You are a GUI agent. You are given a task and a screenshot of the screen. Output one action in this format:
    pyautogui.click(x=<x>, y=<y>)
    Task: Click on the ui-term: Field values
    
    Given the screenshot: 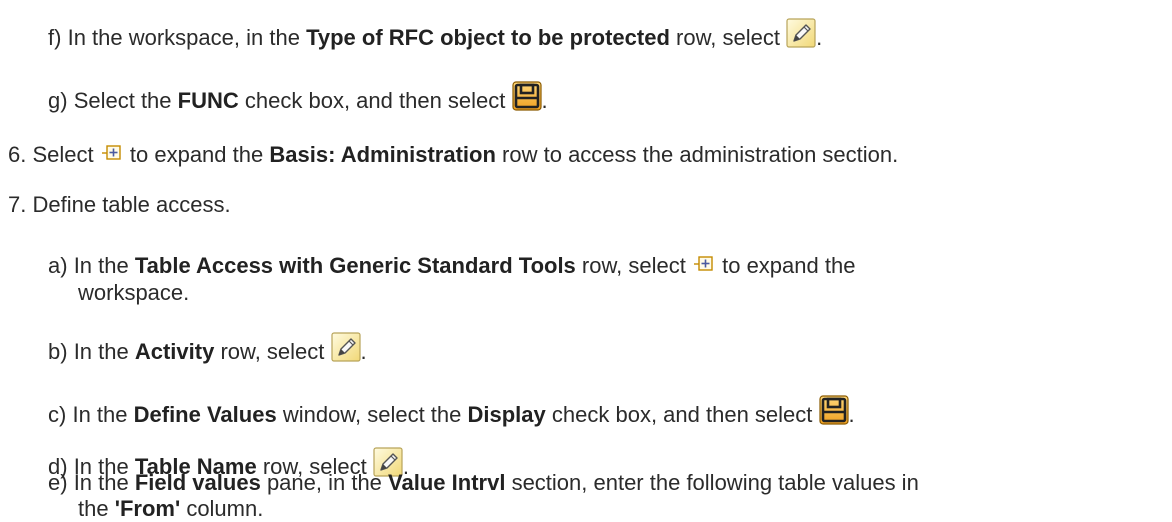 What is the action you would take?
    pyautogui.click(x=197, y=482)
    